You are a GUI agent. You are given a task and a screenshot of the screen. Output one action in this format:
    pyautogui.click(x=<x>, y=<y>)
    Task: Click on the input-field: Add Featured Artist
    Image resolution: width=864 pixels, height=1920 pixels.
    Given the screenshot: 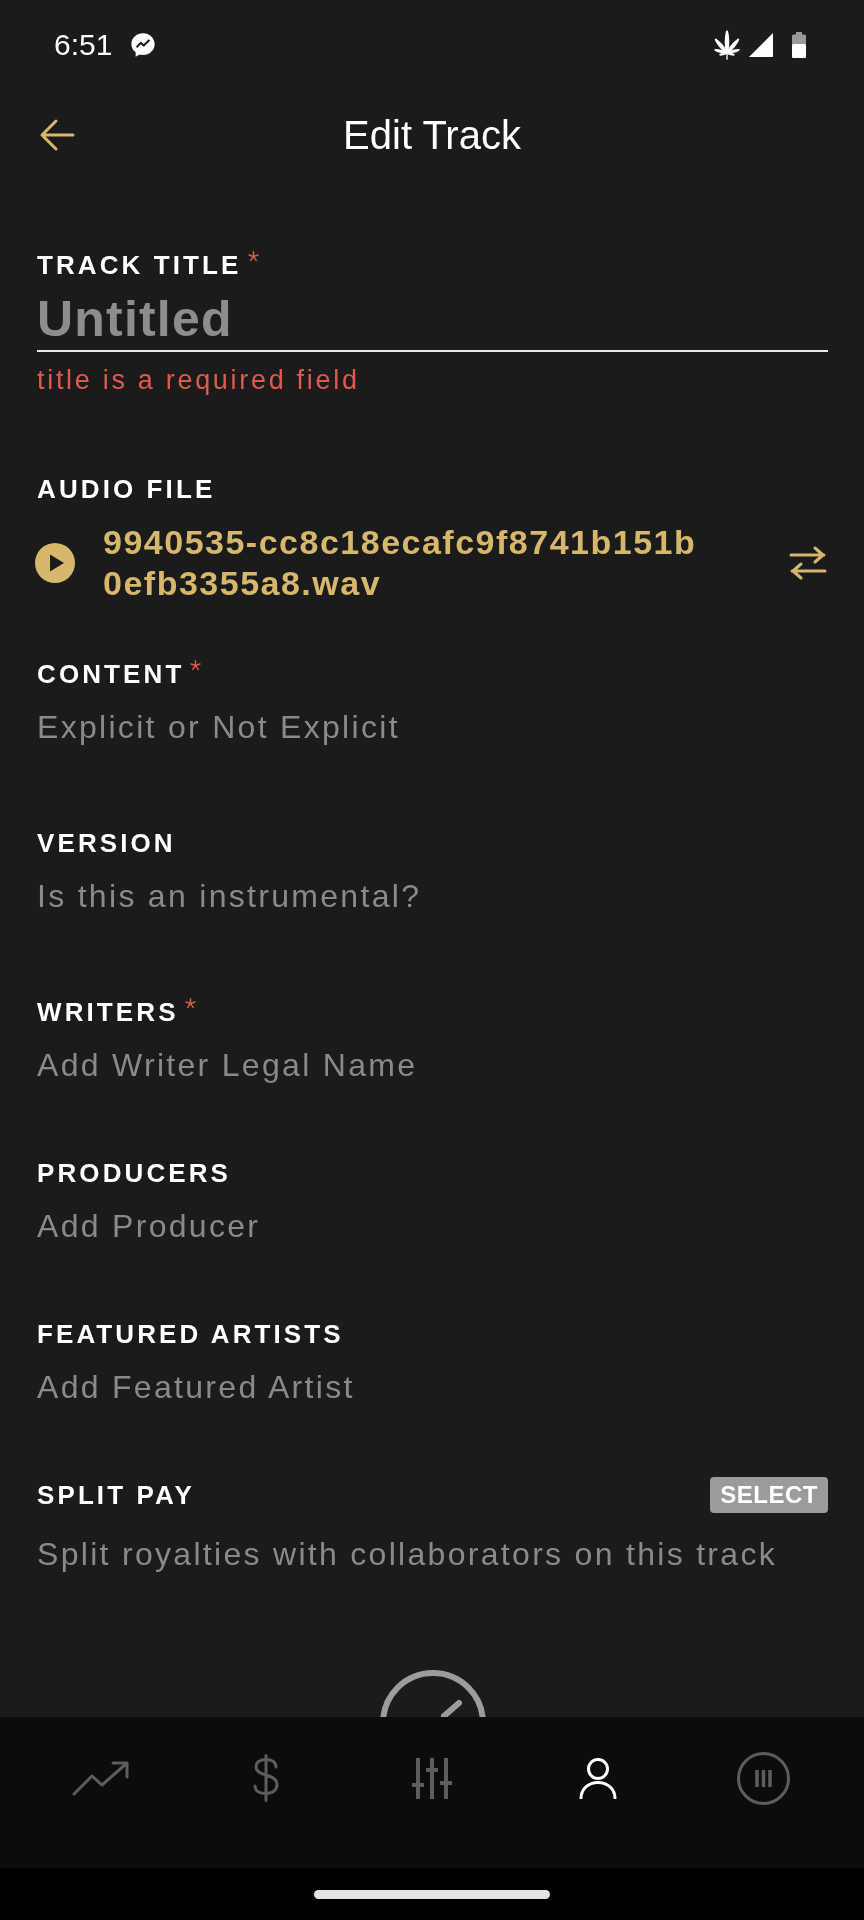 What is the action you would take?
    pyautogui.click(x=432, y=1387)
    